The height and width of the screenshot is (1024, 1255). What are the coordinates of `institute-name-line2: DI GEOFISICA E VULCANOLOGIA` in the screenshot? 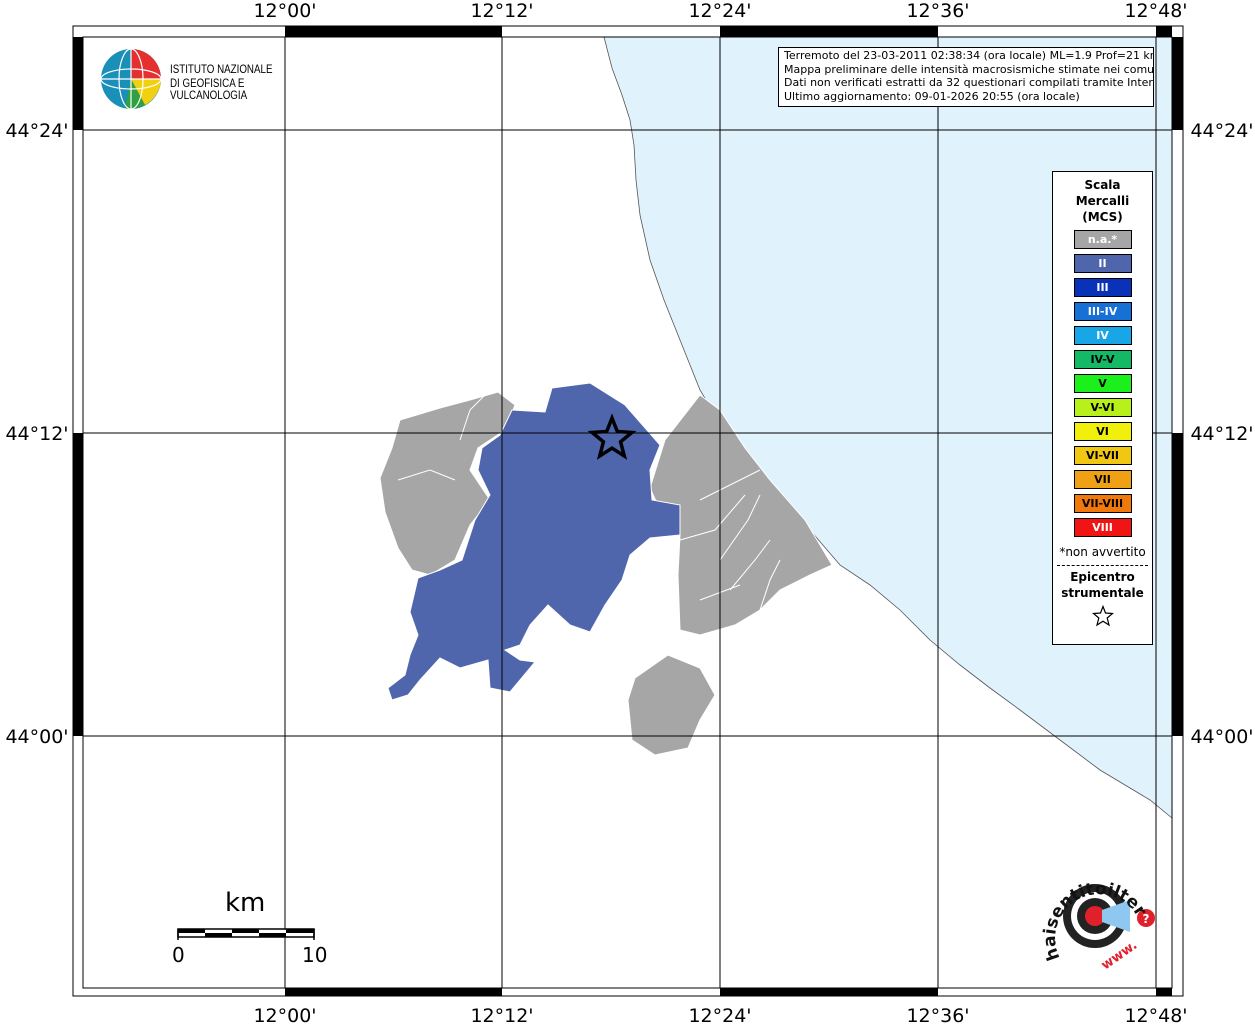 It's located at (209, 90).